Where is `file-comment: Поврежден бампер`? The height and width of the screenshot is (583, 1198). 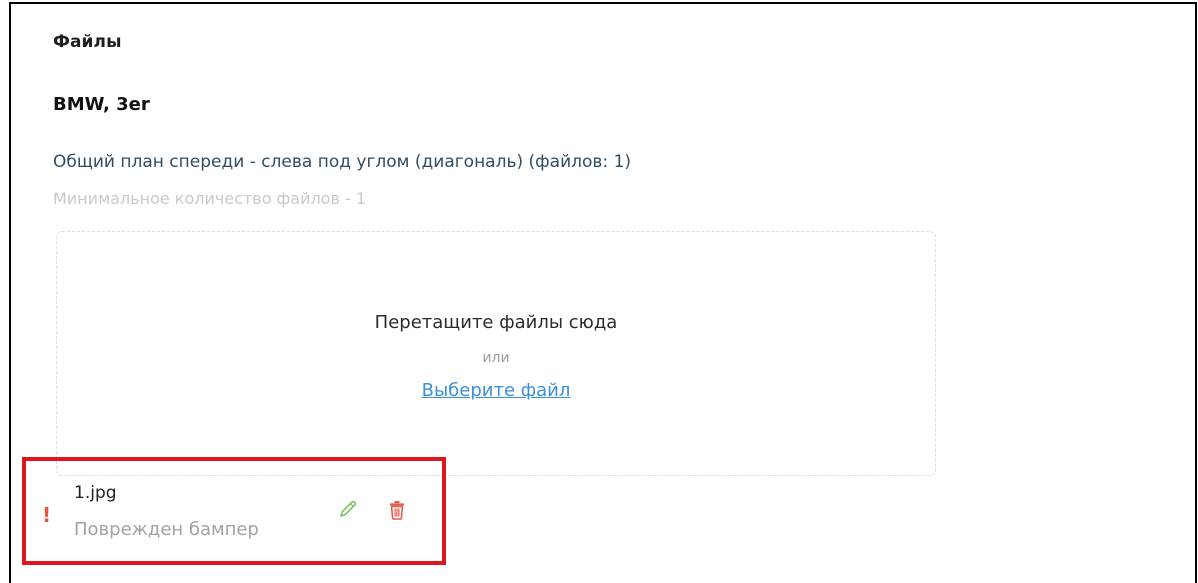 file-comment: Поврежден бампер is located at coordinates (166, 529).